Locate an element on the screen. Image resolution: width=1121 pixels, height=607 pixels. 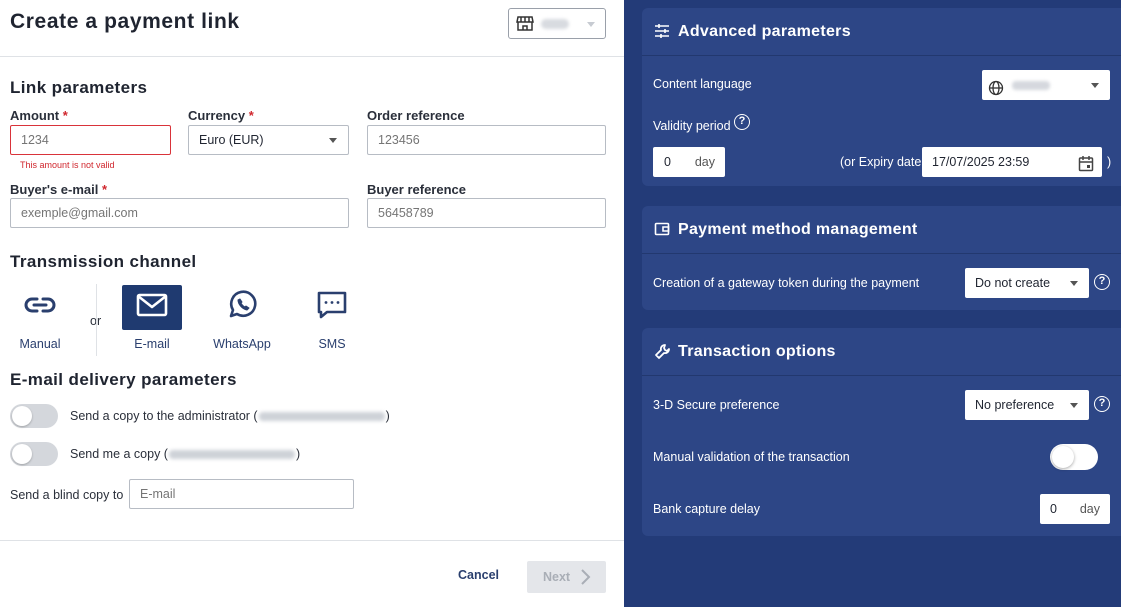
channel-sms: SMS is located at coordinates (332, 320).